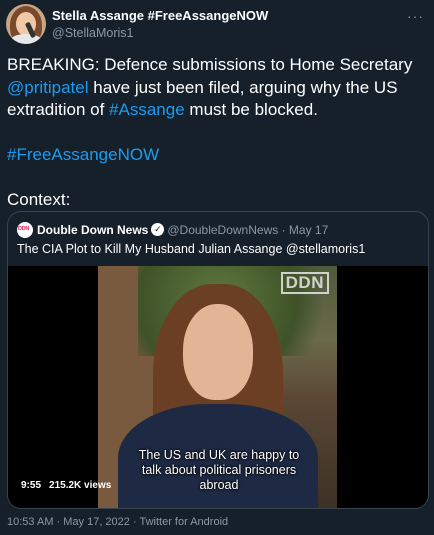 This screenshot has height=535, width=434. I want to click on quoted-author-name: Double Down News, so click(92, 230).